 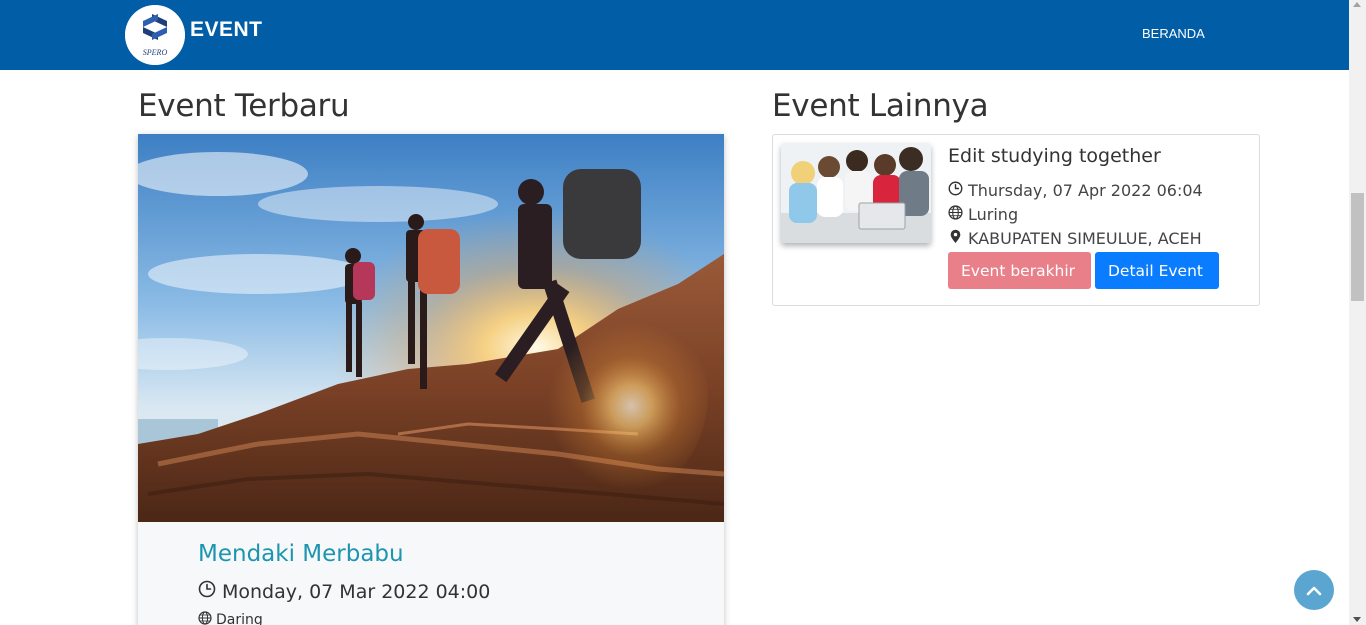 What do you see at coordinates (1357, 619) in the screenshot?
I see `scroll-down-arrow-icon` at bounding box center [1357, 619].